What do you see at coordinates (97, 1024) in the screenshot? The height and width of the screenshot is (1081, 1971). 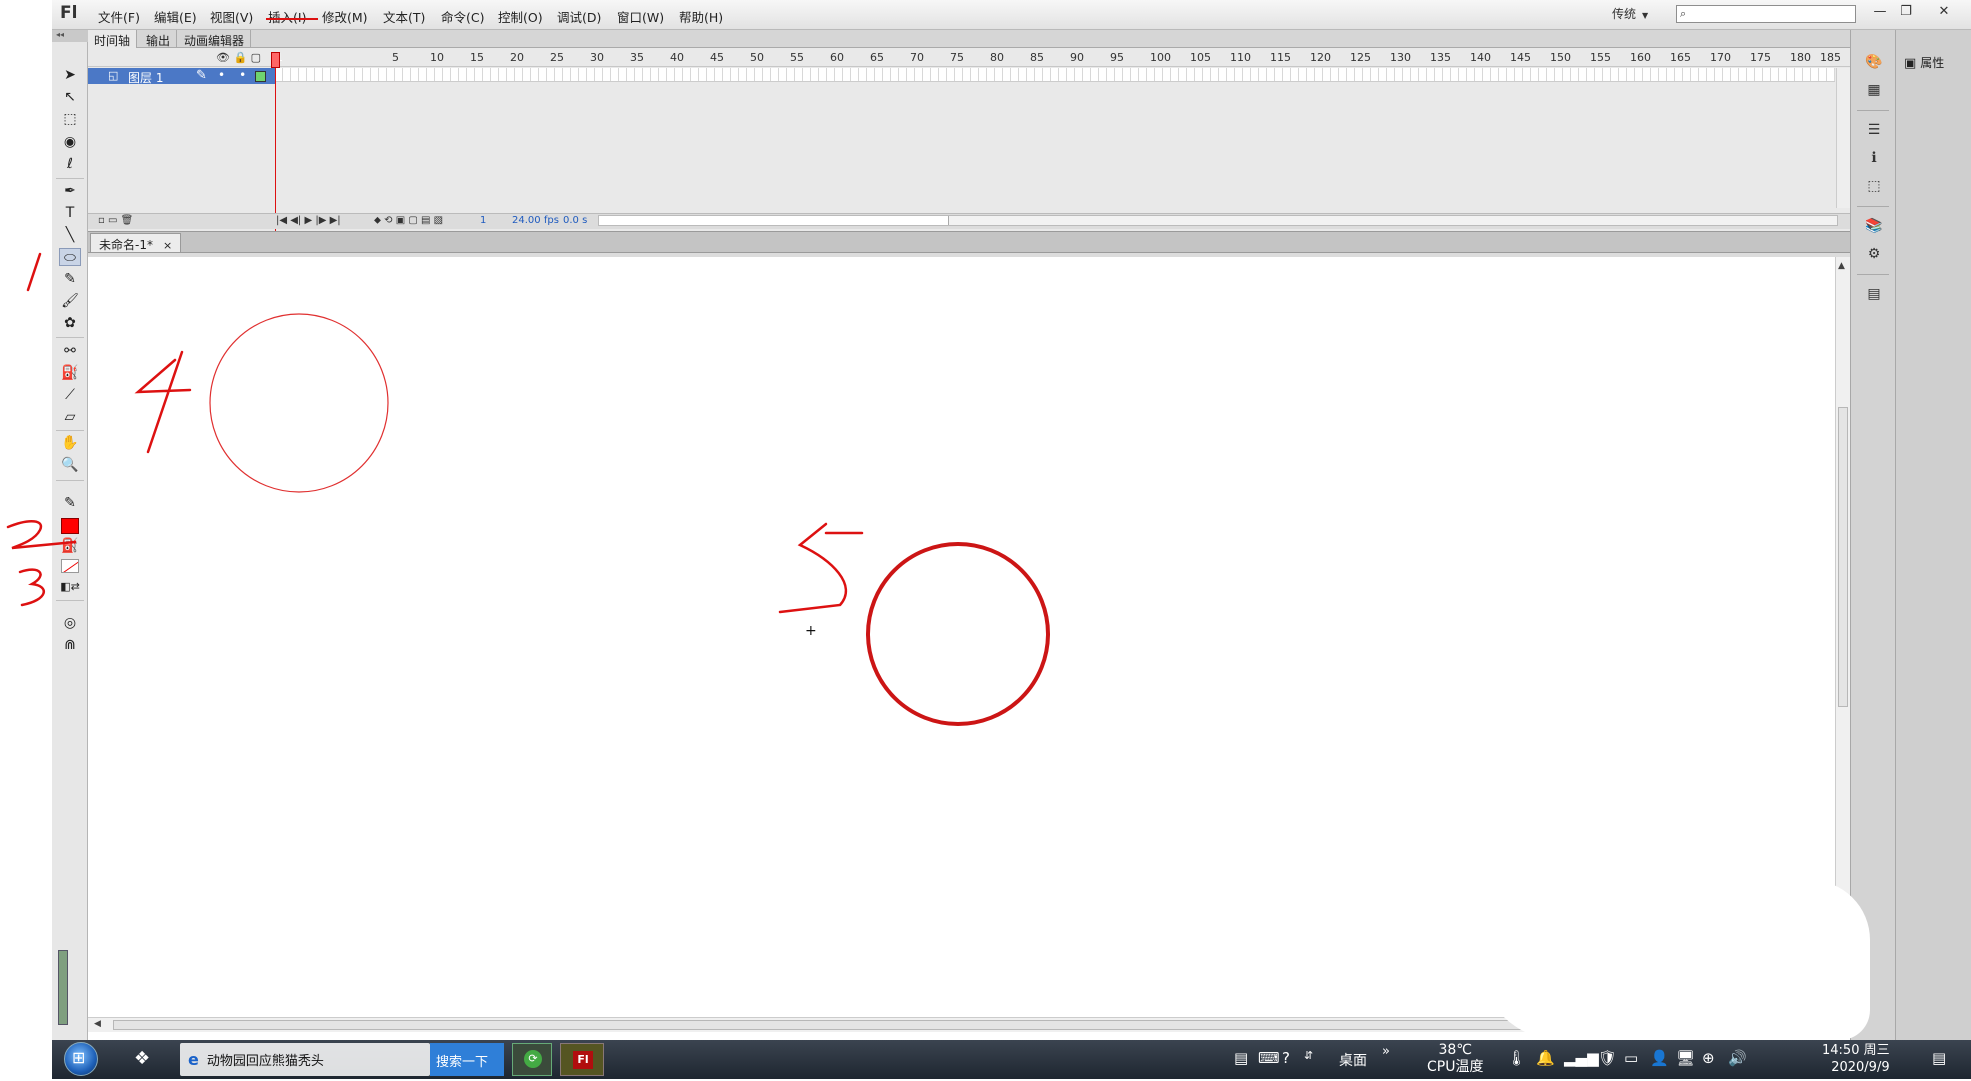 I see `scroll-left-icon: ◀` at bounding box center [97, 1024].